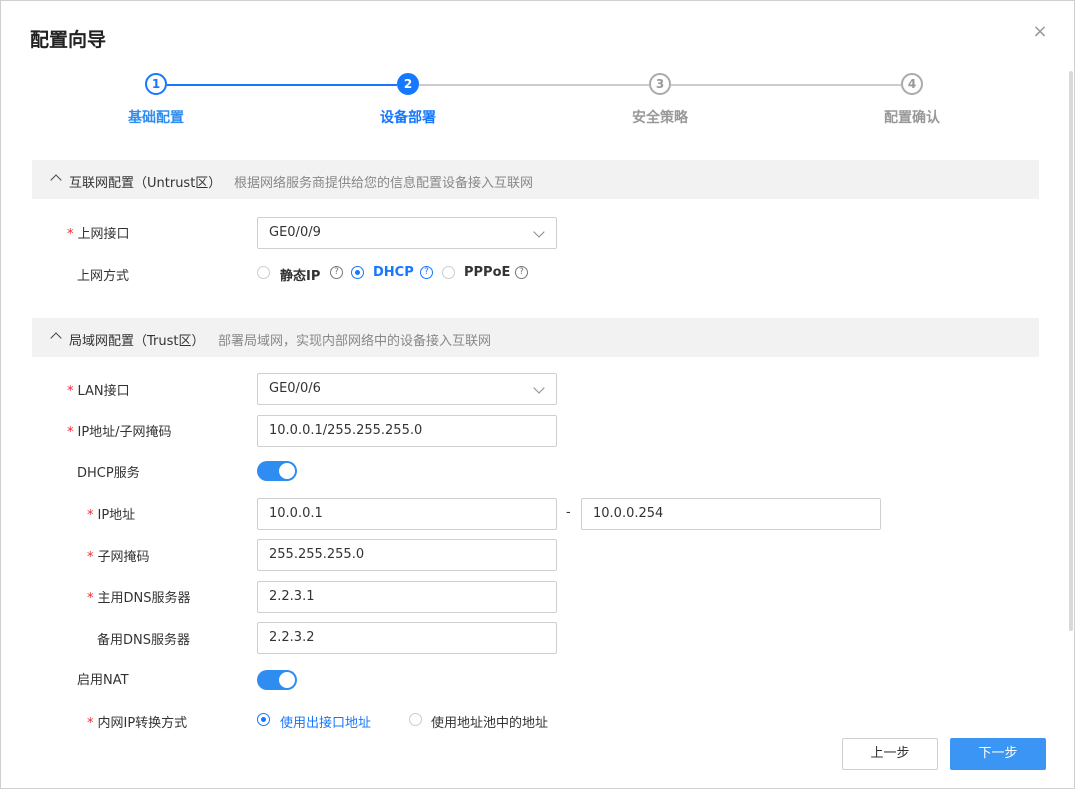  Describe the element at coordinates (277, 471) in the screenshot. I see `dhcp-service-toggle` at that location.